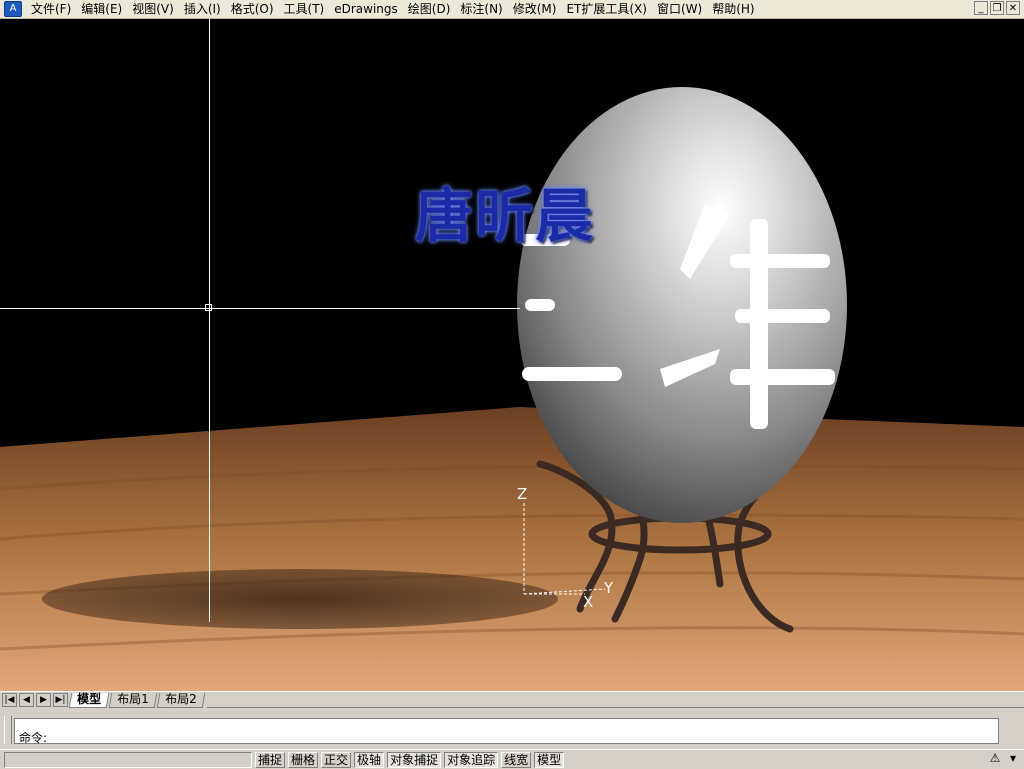  I want to click on menu-dimension: 标注(N), so click(481, 9).